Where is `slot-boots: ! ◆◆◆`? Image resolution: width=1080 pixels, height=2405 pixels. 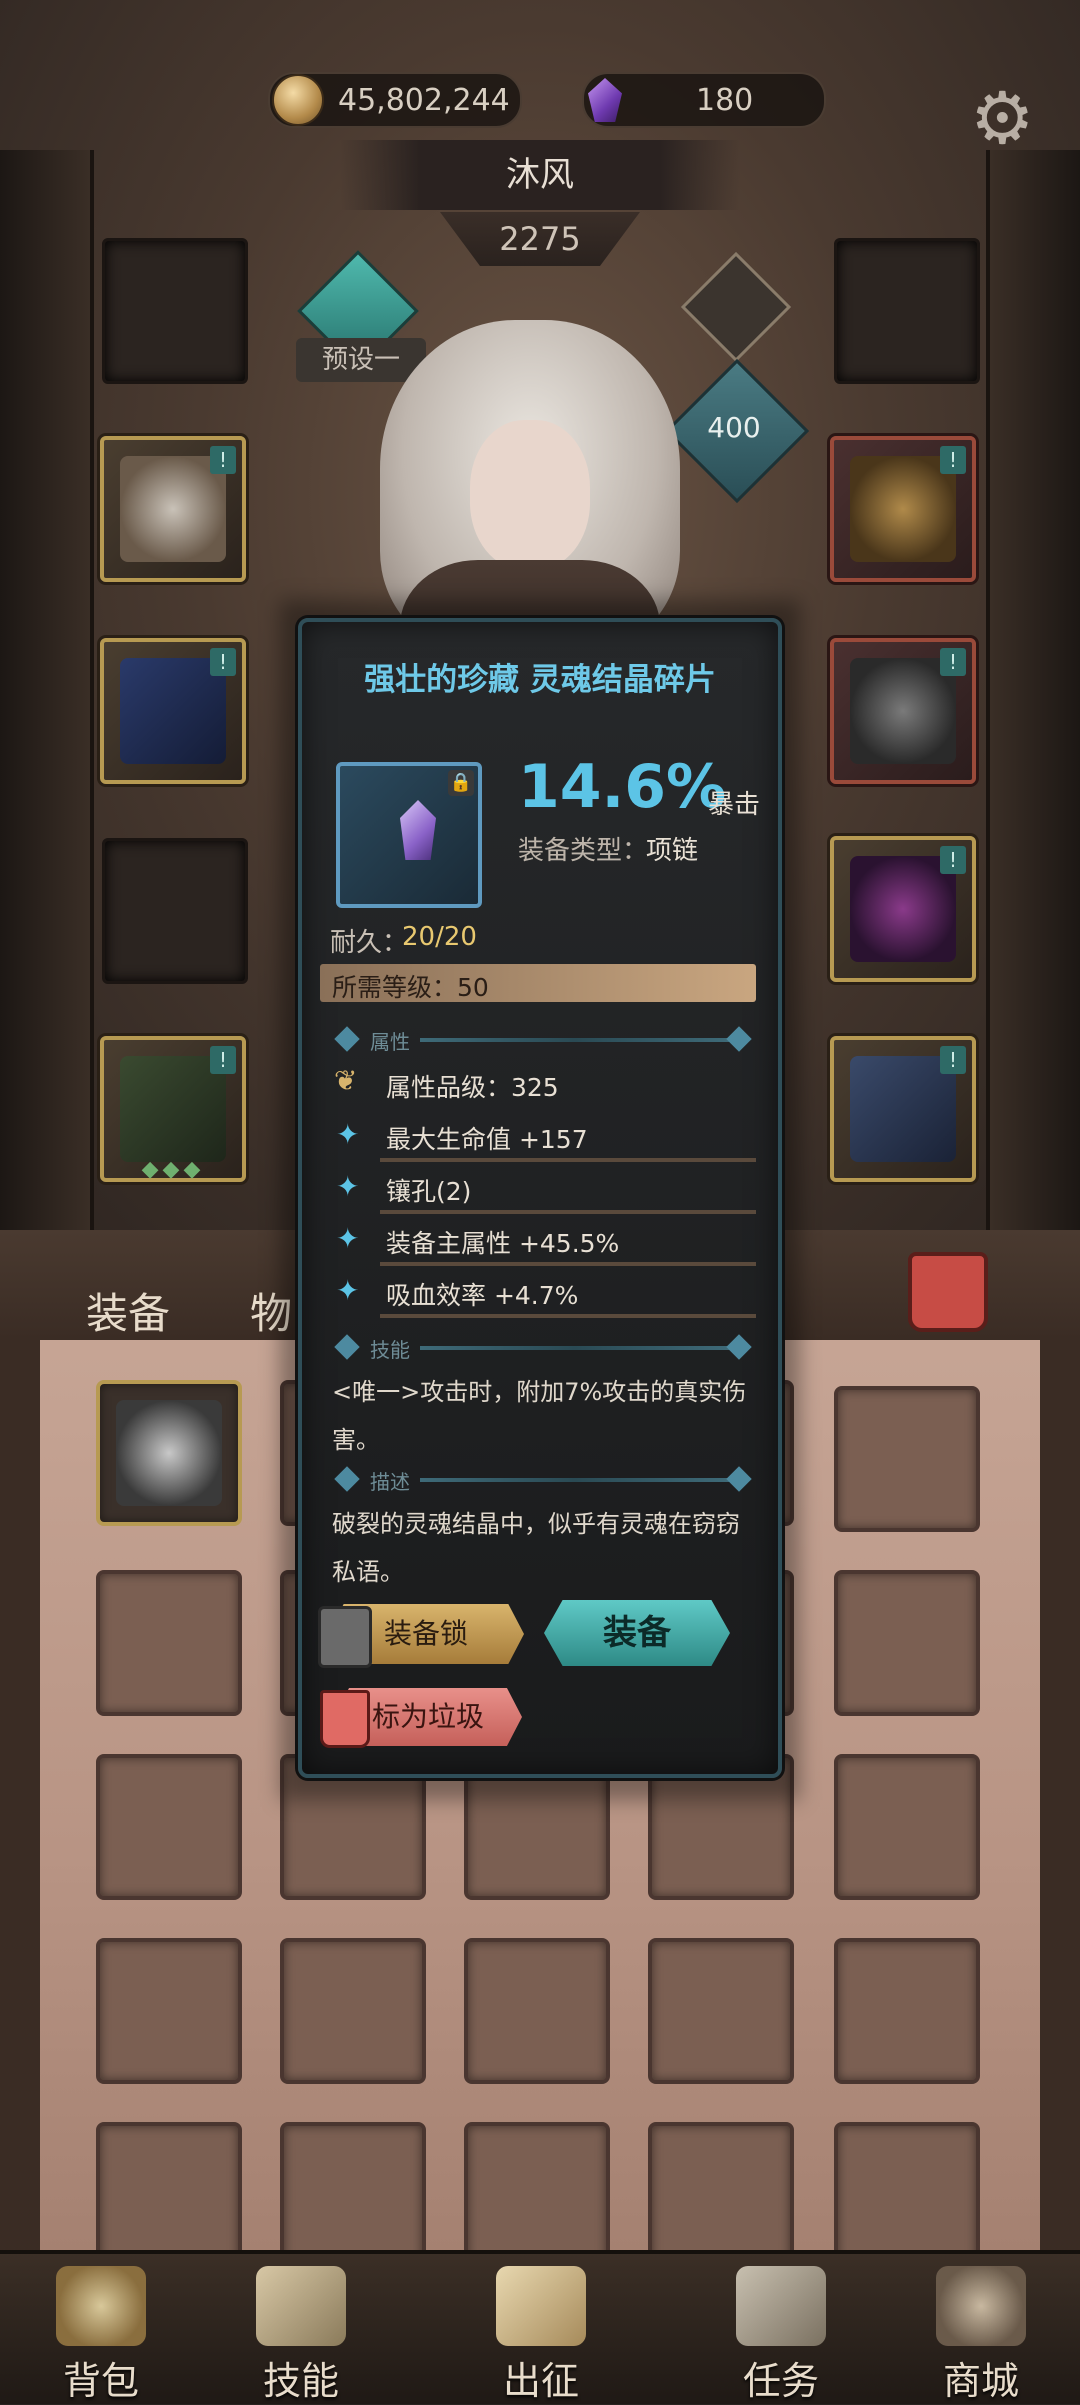 slot-boots: ! ◆◆◆ is located at coordinates (173, 1109).